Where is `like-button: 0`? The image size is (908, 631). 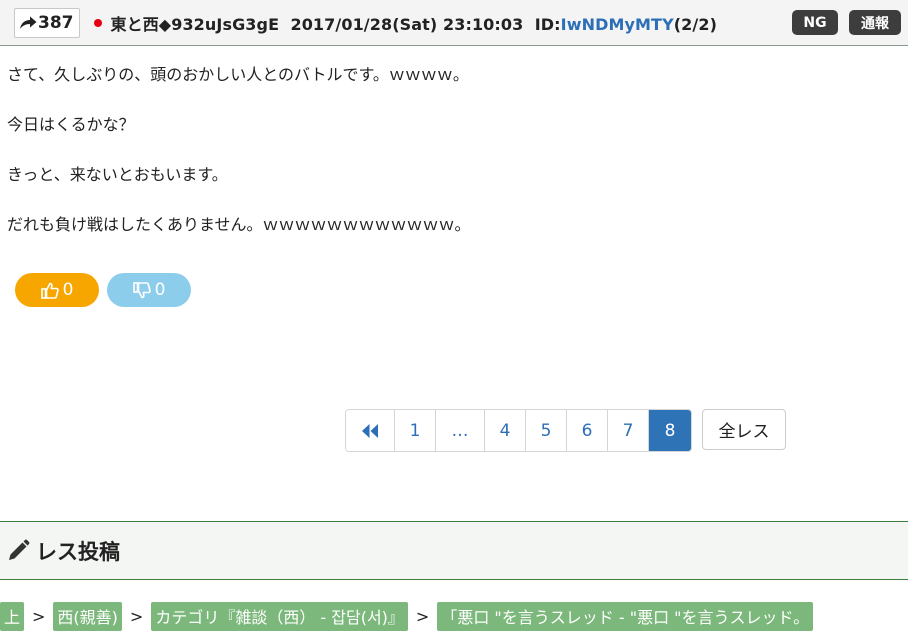
like-button: 0 is located at coordinates (57, 290).